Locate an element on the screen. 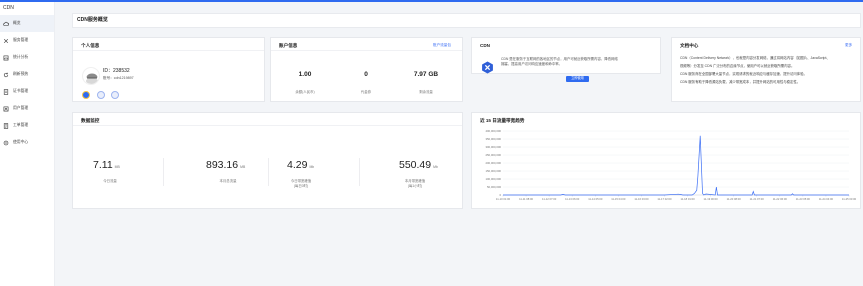 The width and height of the screenshot is (863, 286). x-tick-label: 11-23 05:00 is located at coordinates (803, 199).